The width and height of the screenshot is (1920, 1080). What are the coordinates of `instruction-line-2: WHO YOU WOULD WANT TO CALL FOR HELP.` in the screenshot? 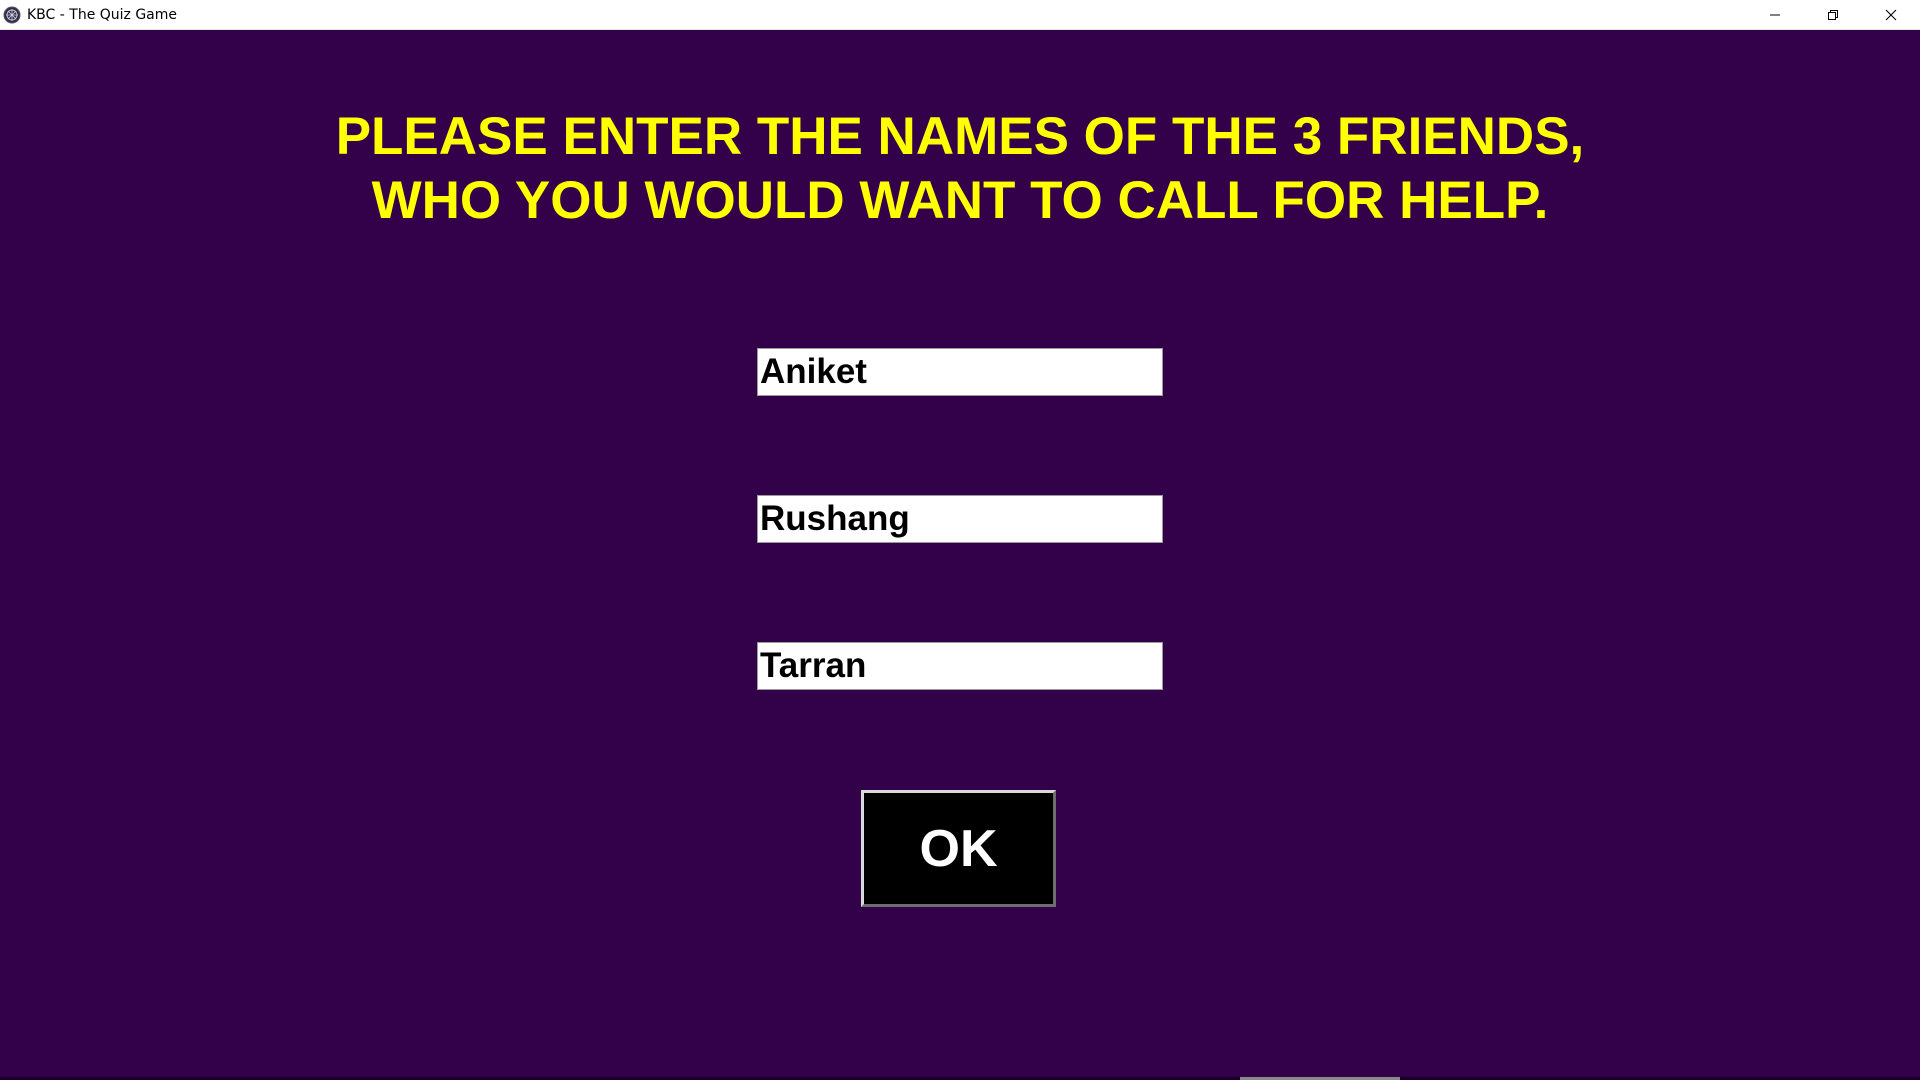 It's located at (960, 200).